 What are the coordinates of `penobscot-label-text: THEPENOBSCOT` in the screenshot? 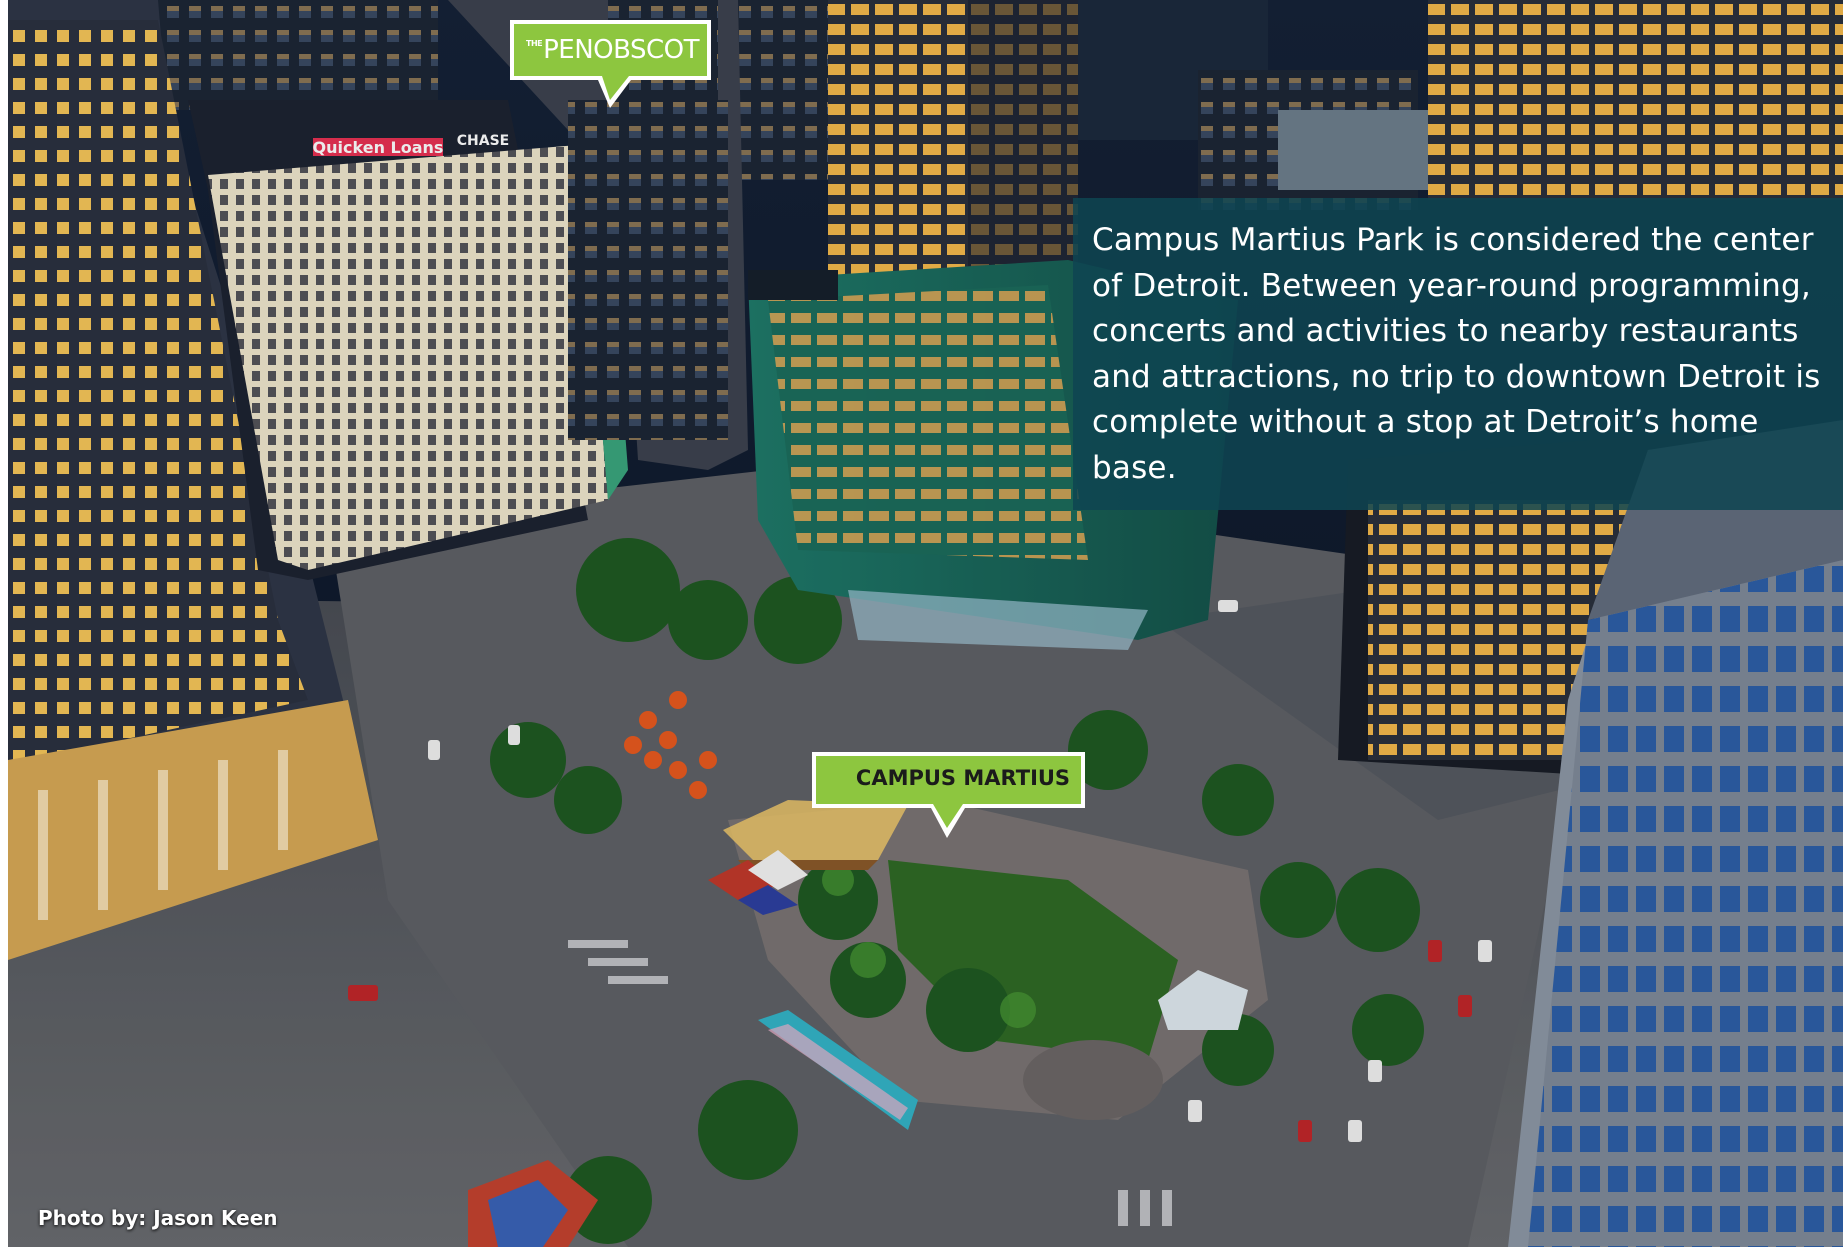 It's located at (613, 50).